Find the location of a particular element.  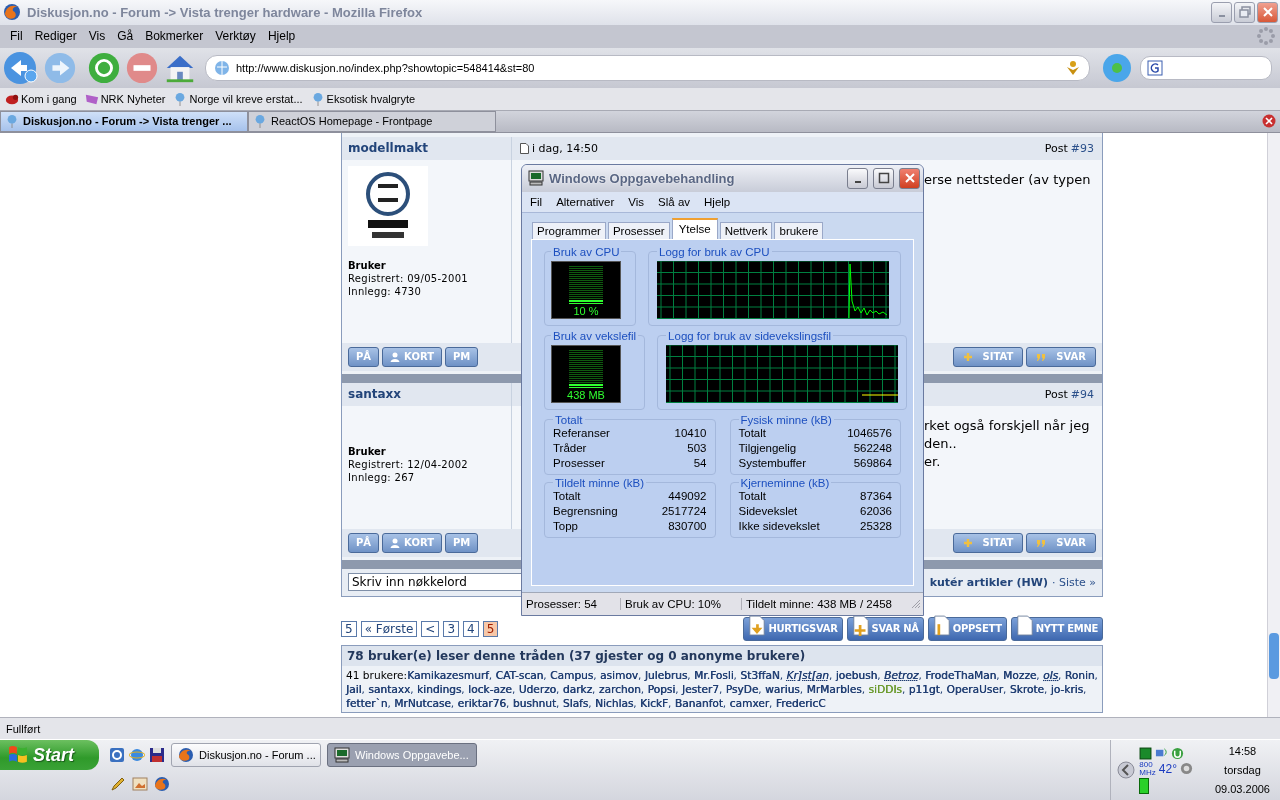

menu-item: Rediger is located at coordinates (55, 36).